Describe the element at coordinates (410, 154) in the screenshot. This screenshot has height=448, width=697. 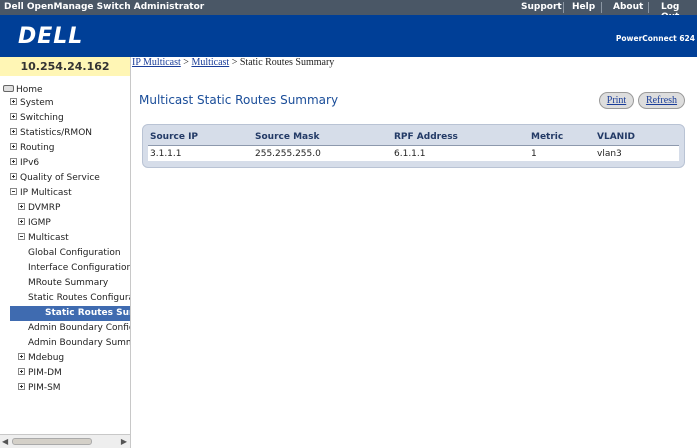
I see `cell-rpf-address: 6.1.1.1` at that location.